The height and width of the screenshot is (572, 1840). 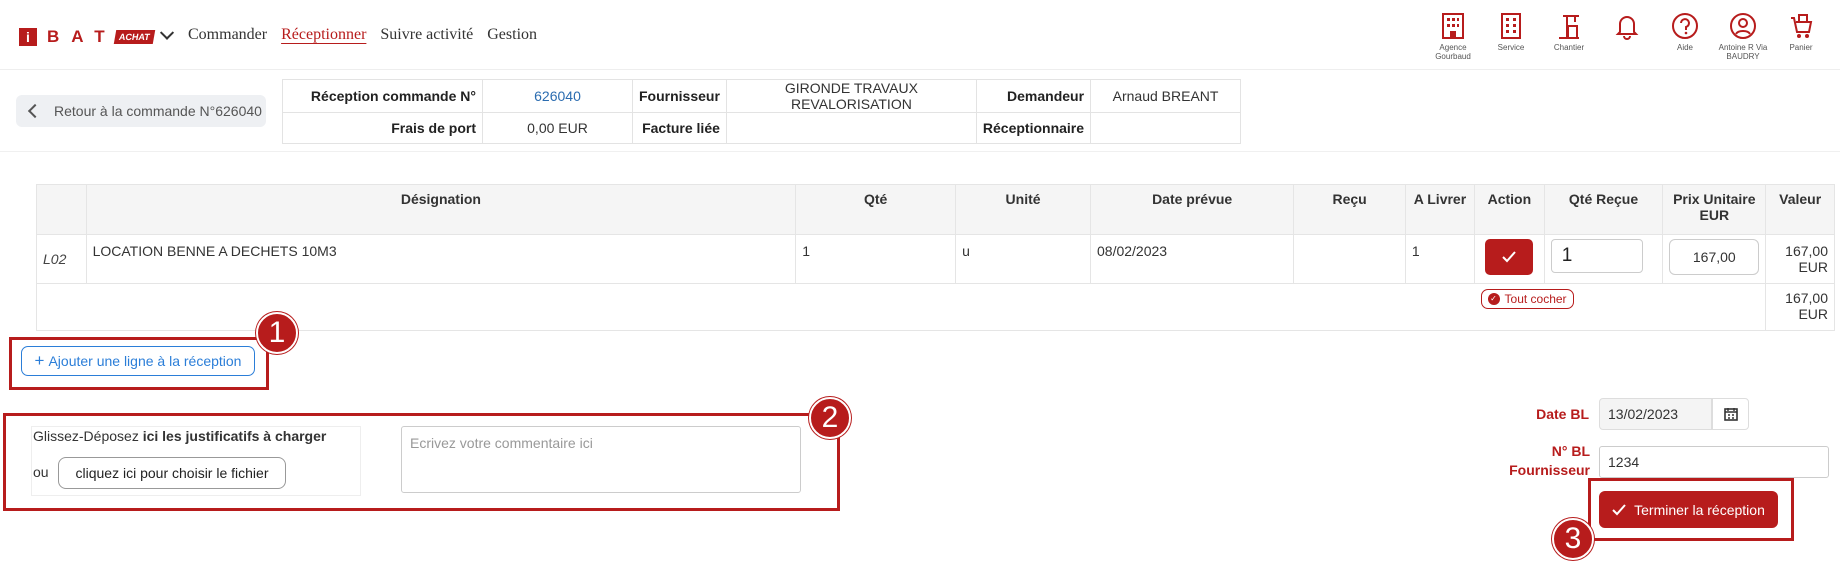 I want to click on fournisseur-value: GIRONDE TRAVAUX REVALORISATION, so click(x=851, y=96).